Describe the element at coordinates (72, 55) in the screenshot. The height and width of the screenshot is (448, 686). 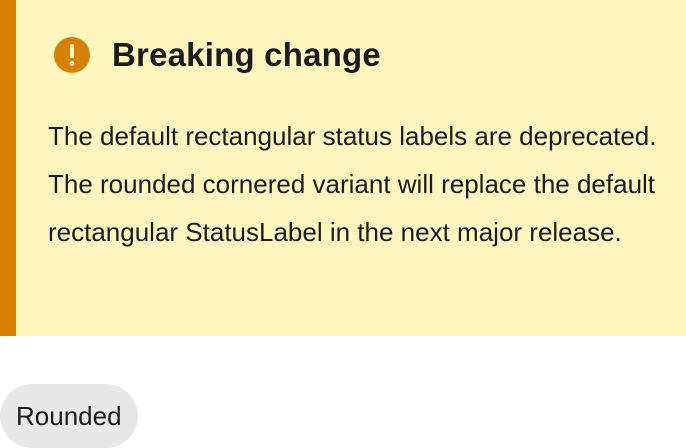
I see `exclamation-circle-icon` at that location.